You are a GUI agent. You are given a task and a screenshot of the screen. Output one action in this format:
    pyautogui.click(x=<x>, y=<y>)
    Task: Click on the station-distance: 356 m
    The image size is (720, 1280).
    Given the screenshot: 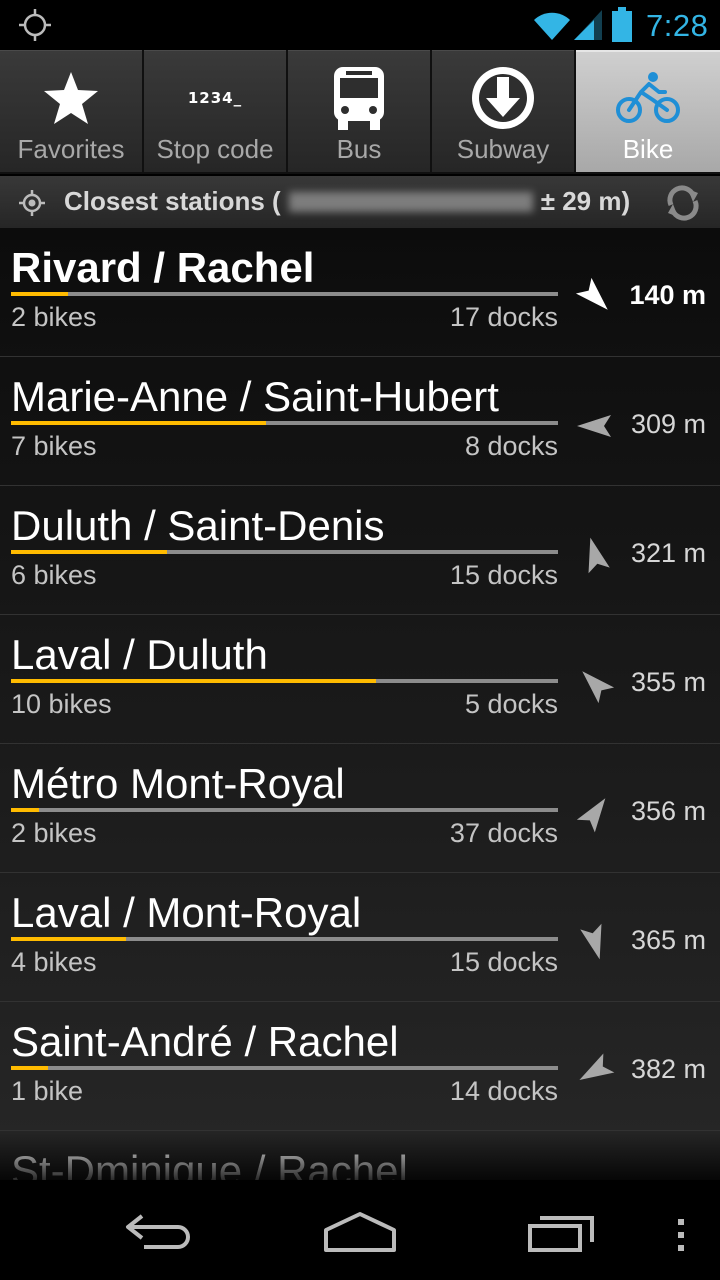 What is the action you would take?
    pyautogui.click(x=668, y=811)
    